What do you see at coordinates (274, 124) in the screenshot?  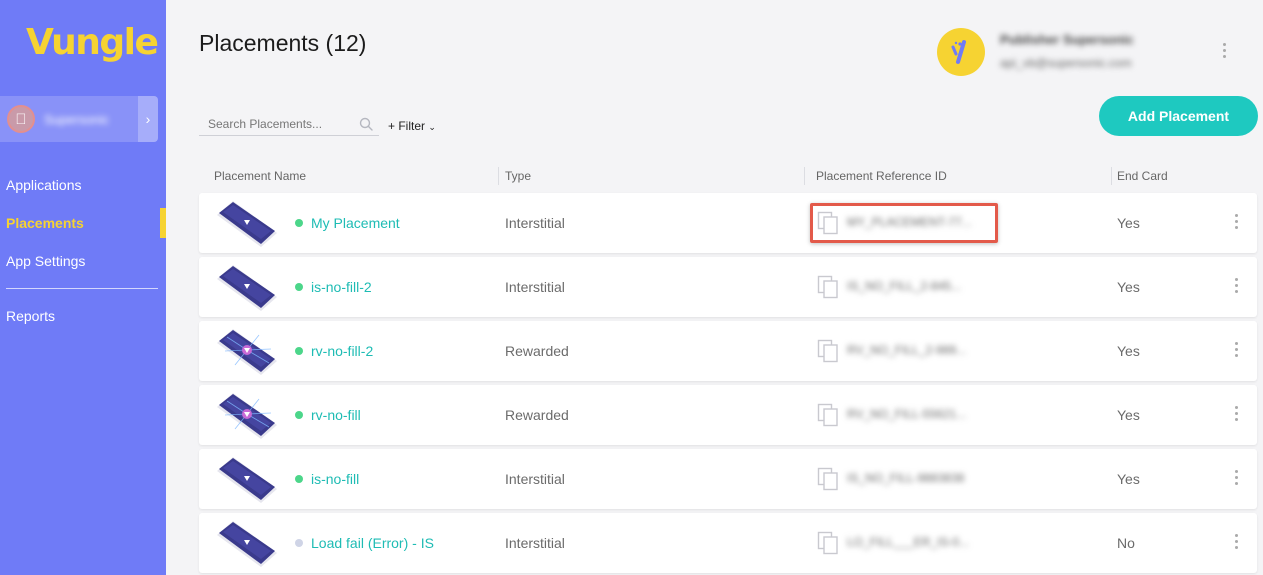 I see `search-input` at bounding box center [274, 124].